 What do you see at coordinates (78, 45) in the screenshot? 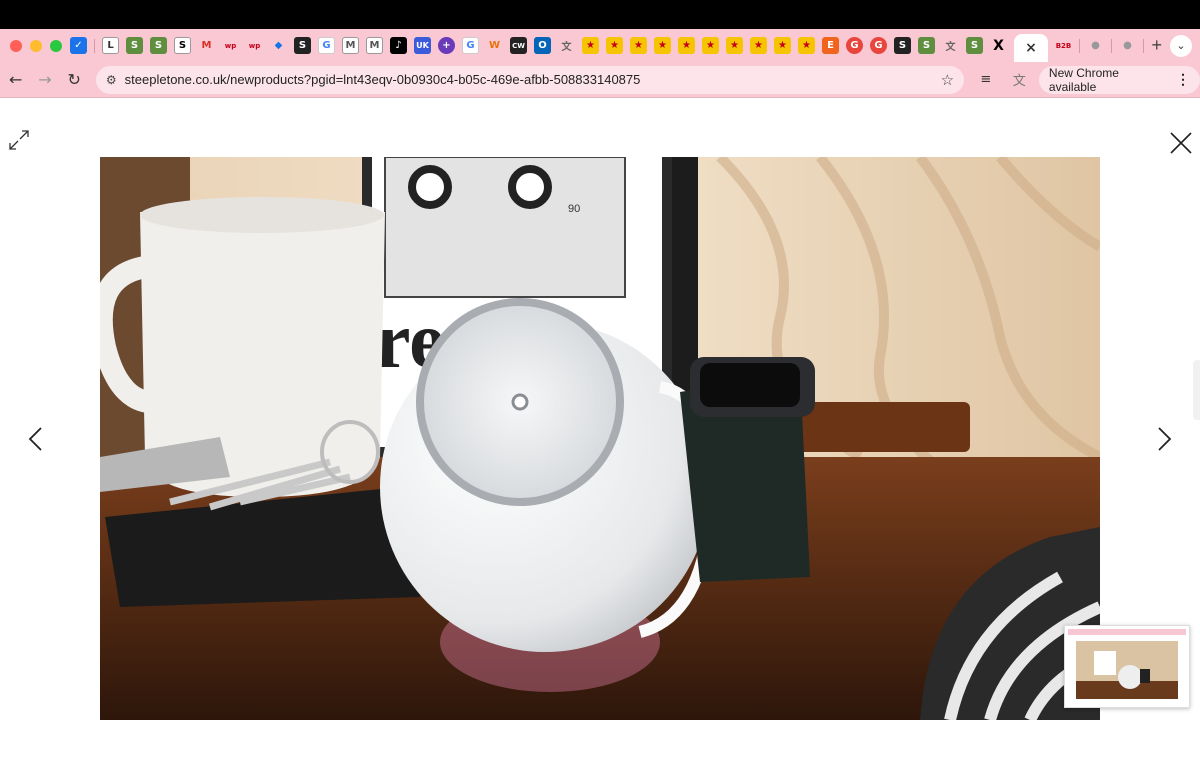
I see `tab-favicon-check: ✓` at bounding box center [78, 45].